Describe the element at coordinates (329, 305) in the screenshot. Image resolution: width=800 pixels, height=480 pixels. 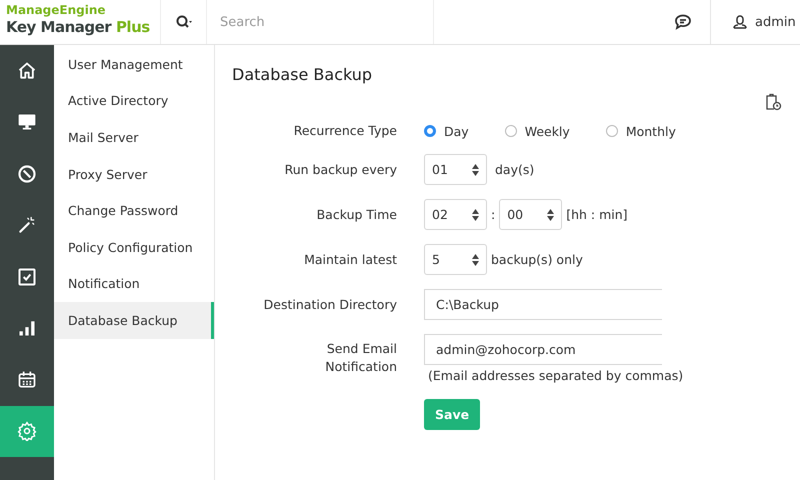
I see `field-label: Destination Directory` at that location.